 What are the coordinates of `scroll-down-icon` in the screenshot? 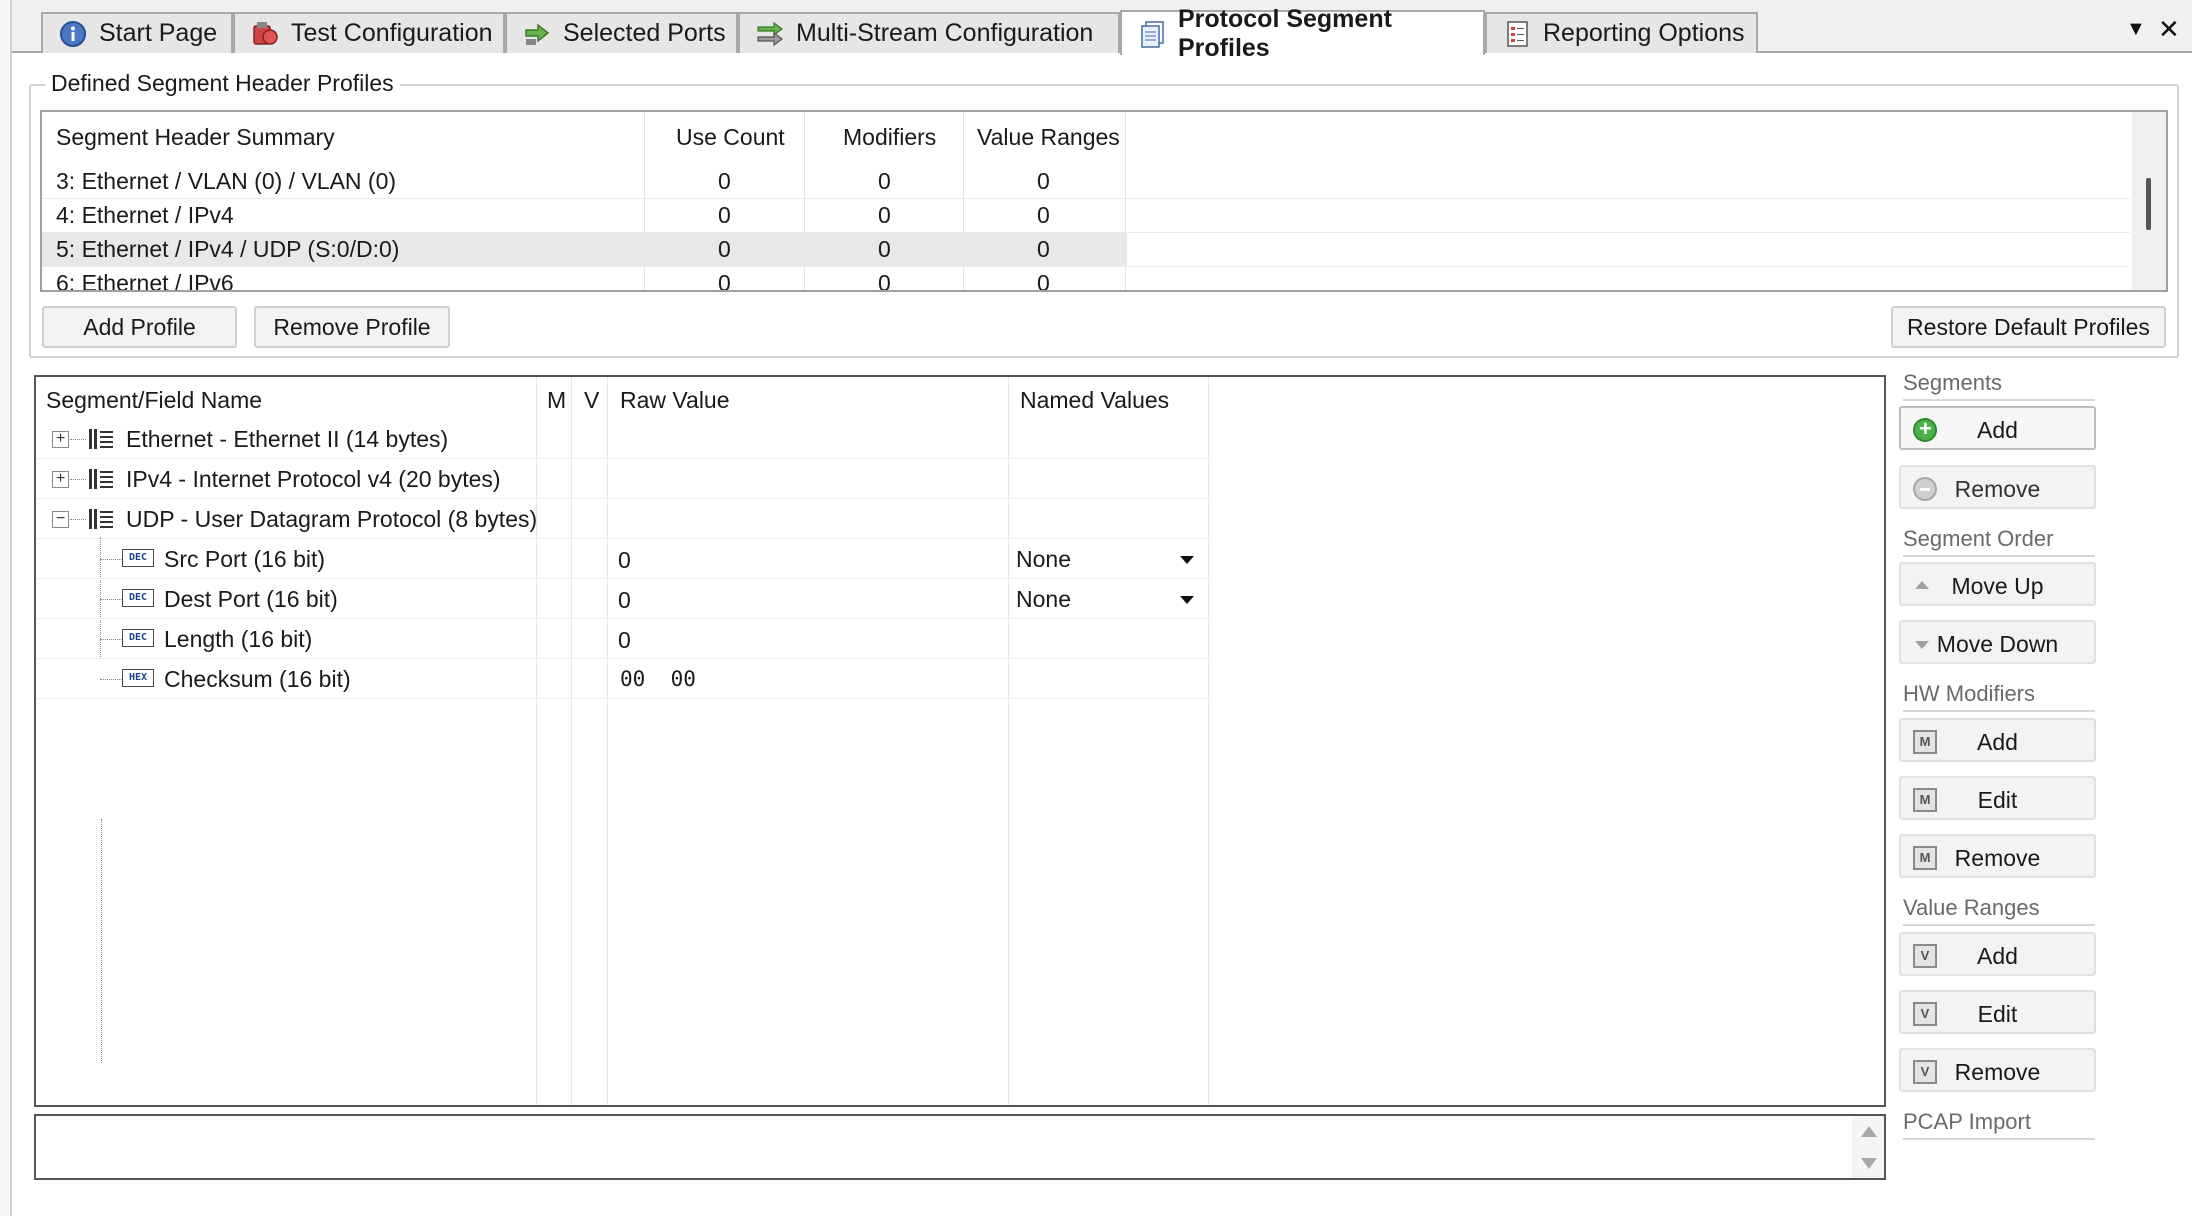 It's located at (1869, 1163).